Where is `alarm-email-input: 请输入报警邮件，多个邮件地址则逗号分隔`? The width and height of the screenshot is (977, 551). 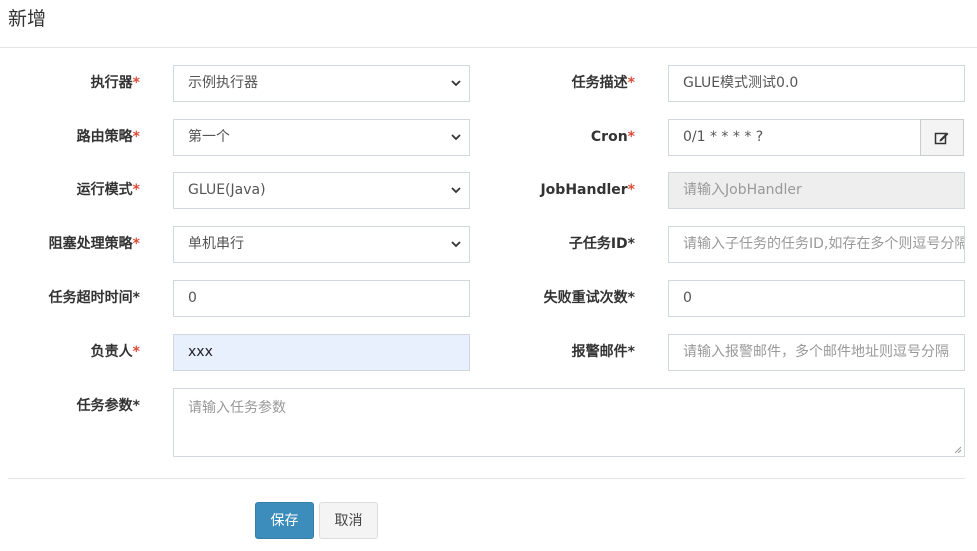 alarm-email-input: 请输入报警邮件，多个邮件地址则逗号分隔 is located at coordinates (816, 352).